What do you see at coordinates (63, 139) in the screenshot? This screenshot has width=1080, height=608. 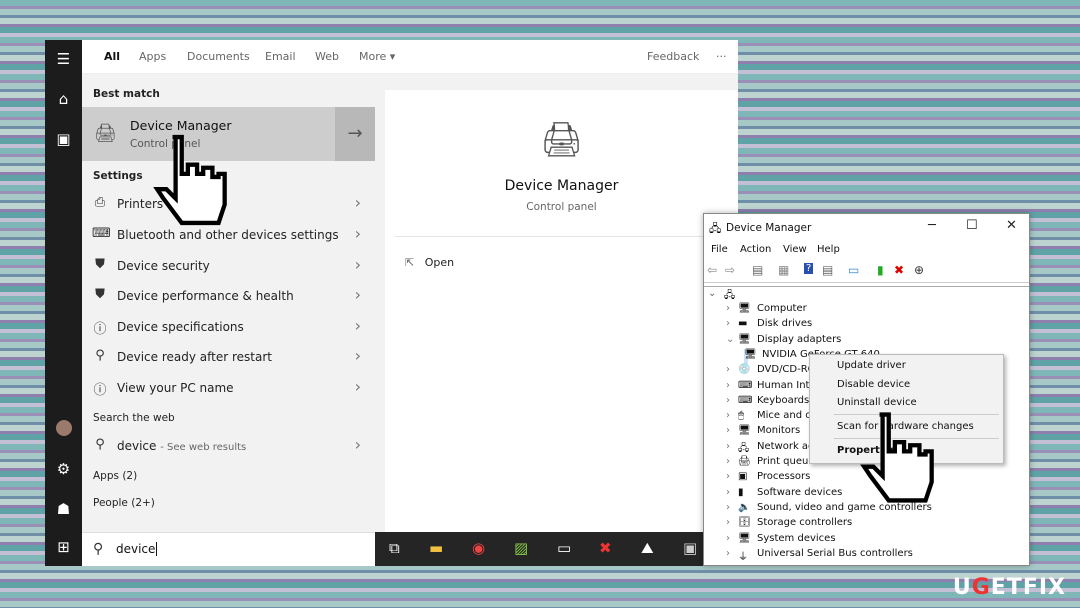 I see `notebook-icon: ▣` at bounding box center [63, 139].